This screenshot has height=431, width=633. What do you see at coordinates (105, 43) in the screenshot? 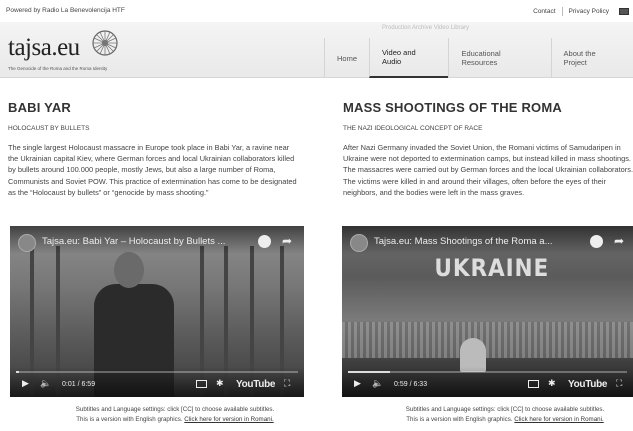
I see `radhe-wheel-icon` at bounding box center [105, 43].